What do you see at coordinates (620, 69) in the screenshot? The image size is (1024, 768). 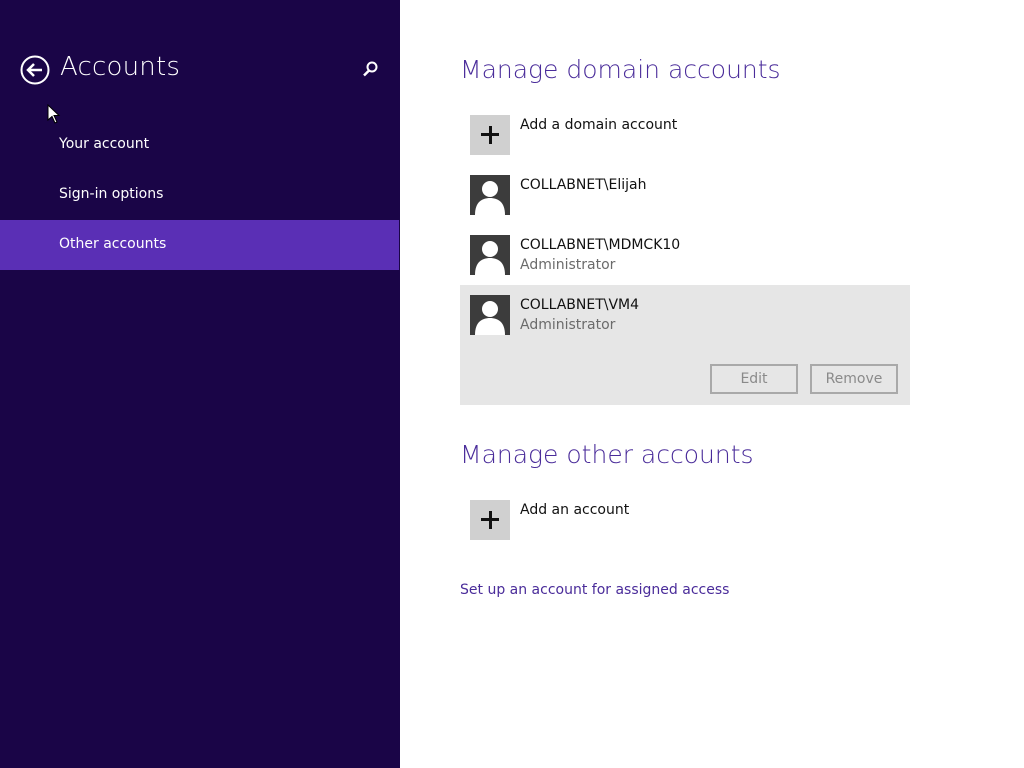 I see `domain-accounts-heading: Manage domain accounts` at bounding box center [620, 69].